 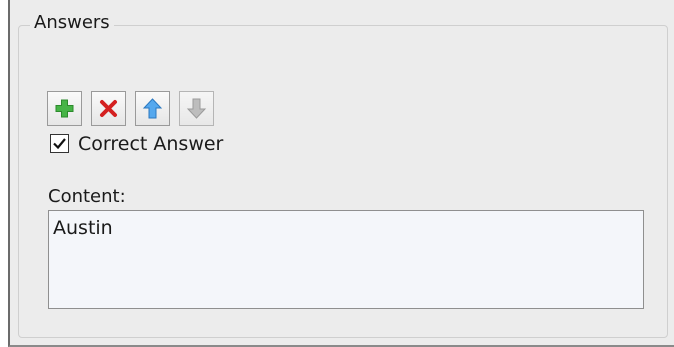 I want to click on close-icon, so click(x=108, y=108).